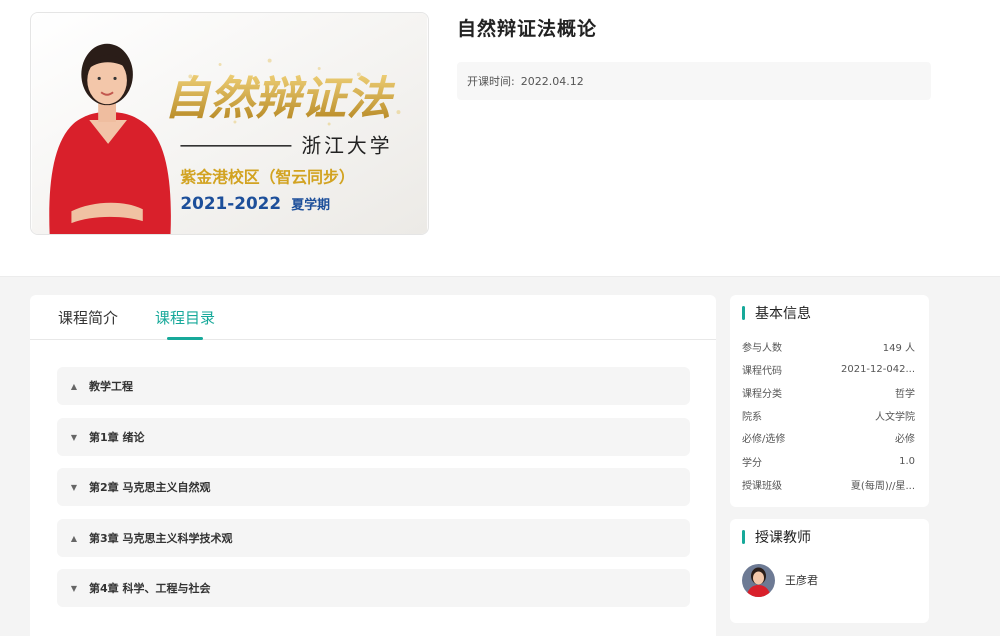  Describe the element at coordinates (230, 203) in the screenshot. I see `cover-term-year: 2021-2022` at that location.